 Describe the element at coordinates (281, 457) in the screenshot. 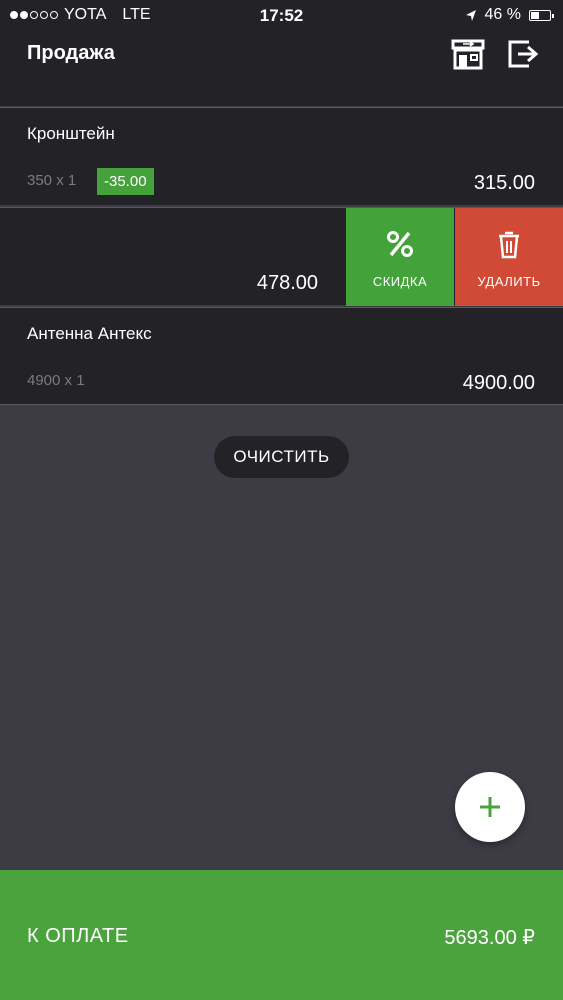

I see `clear-button: ОЧИСТИТЬ` at that location.